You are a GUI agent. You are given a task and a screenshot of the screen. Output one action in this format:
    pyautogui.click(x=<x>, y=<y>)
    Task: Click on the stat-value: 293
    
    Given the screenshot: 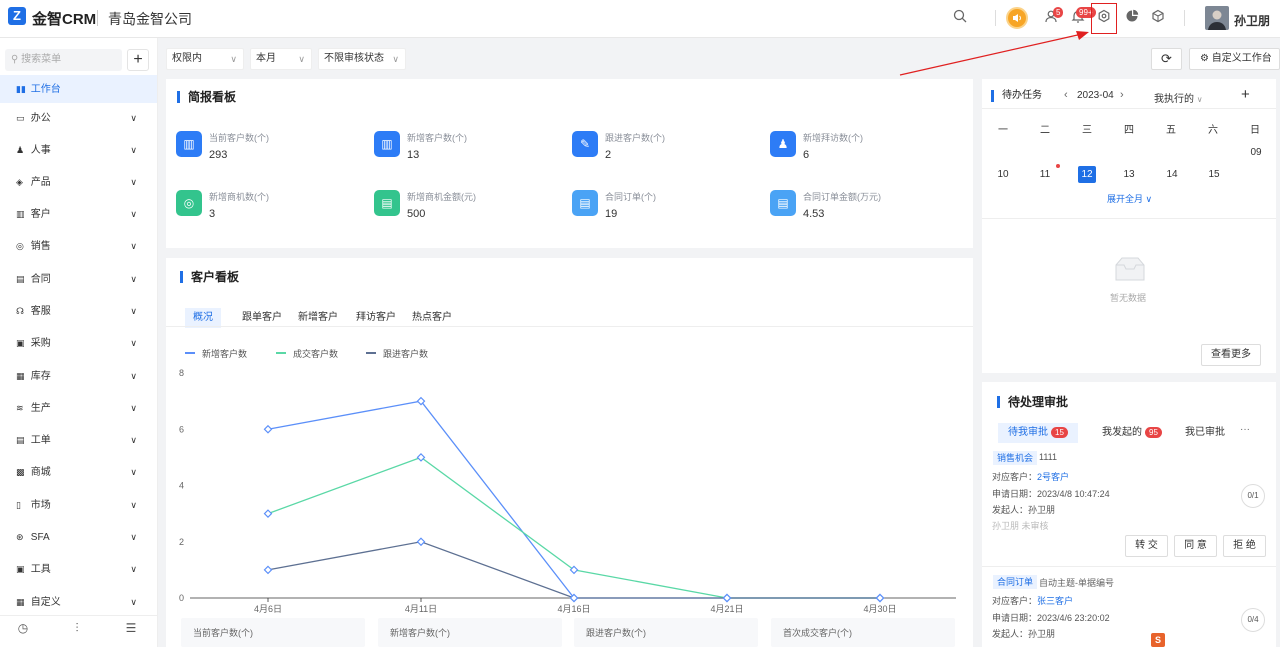 What is the action you would take?
    pyautogui.click(x=218, y=155)
    